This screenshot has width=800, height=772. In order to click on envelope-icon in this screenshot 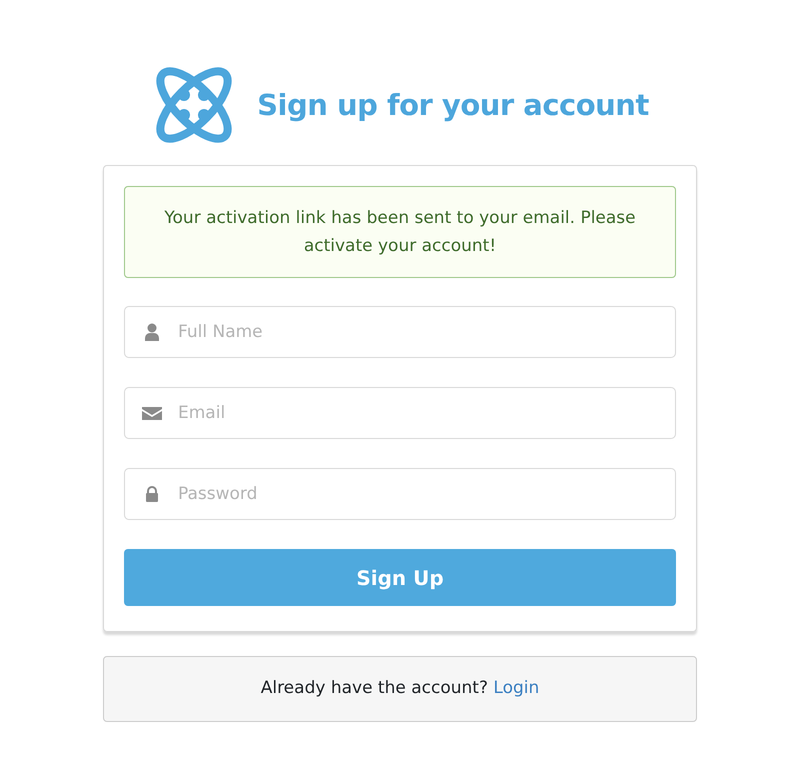, I will do `click(152, 413)`.